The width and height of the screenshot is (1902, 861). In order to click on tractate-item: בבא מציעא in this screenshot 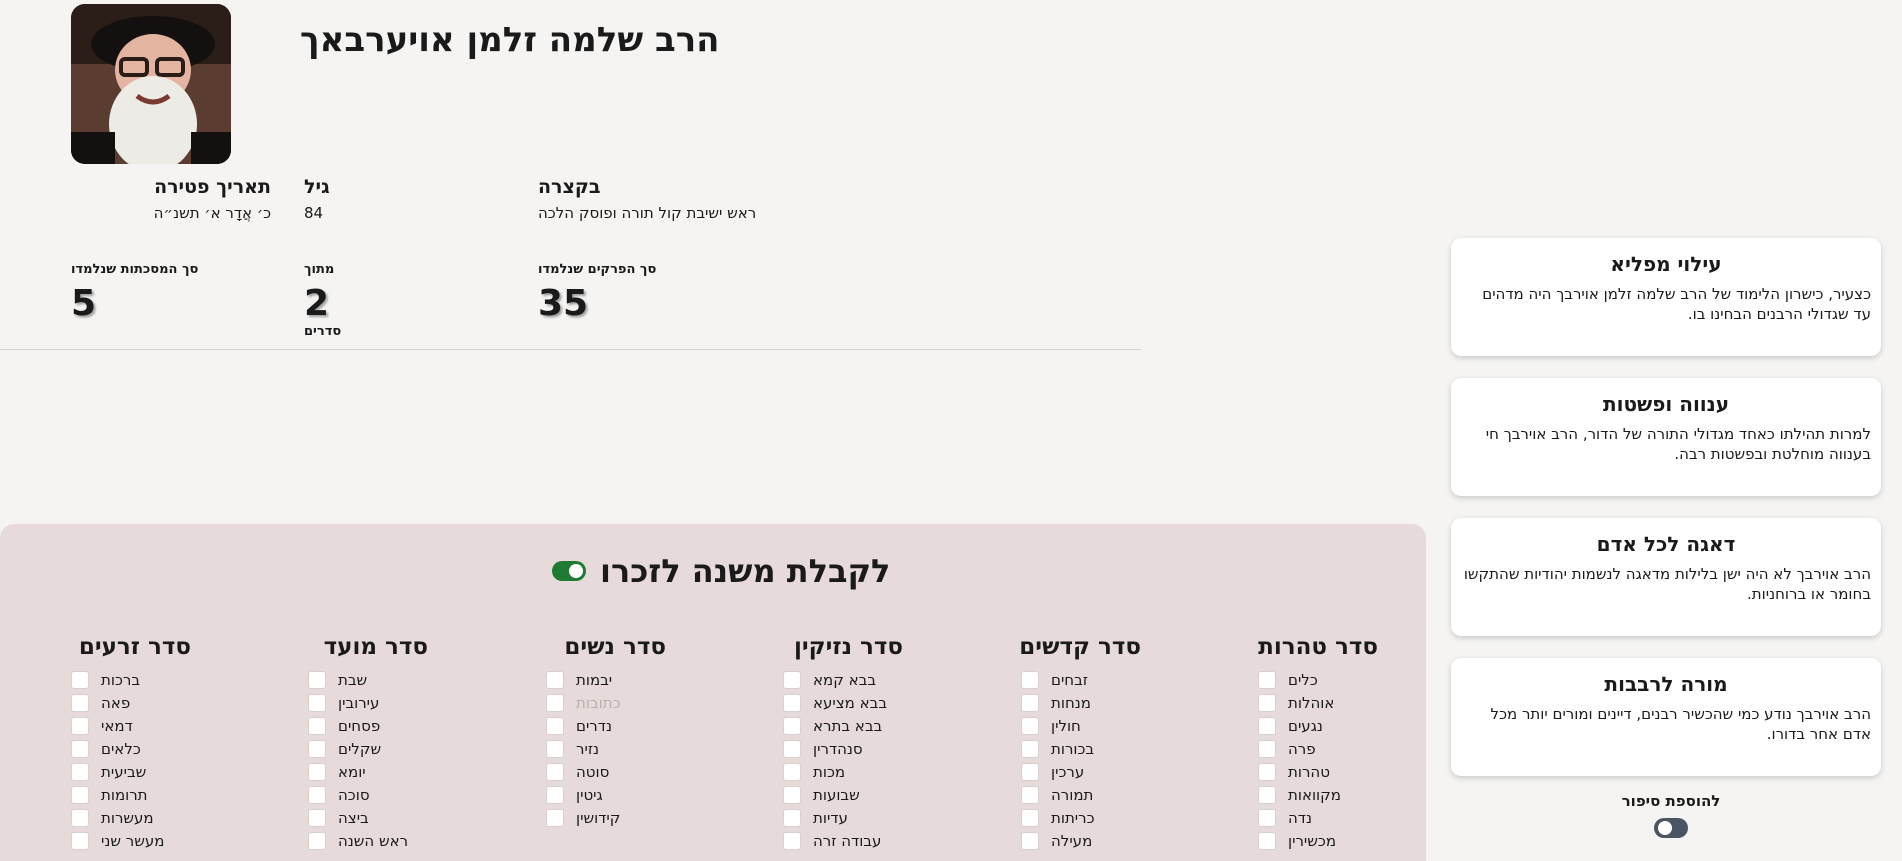, I will do `click(843, 702)`.